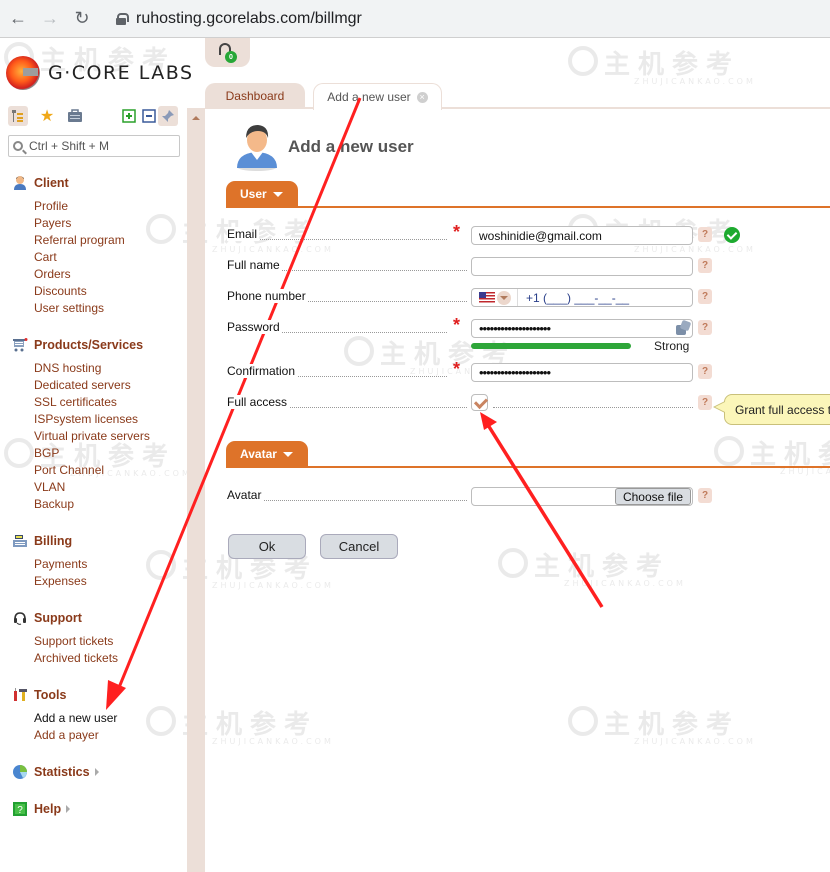 The image size is (830, 872). I want to click on sidebar-group-header: Tools, so click(64, 695).